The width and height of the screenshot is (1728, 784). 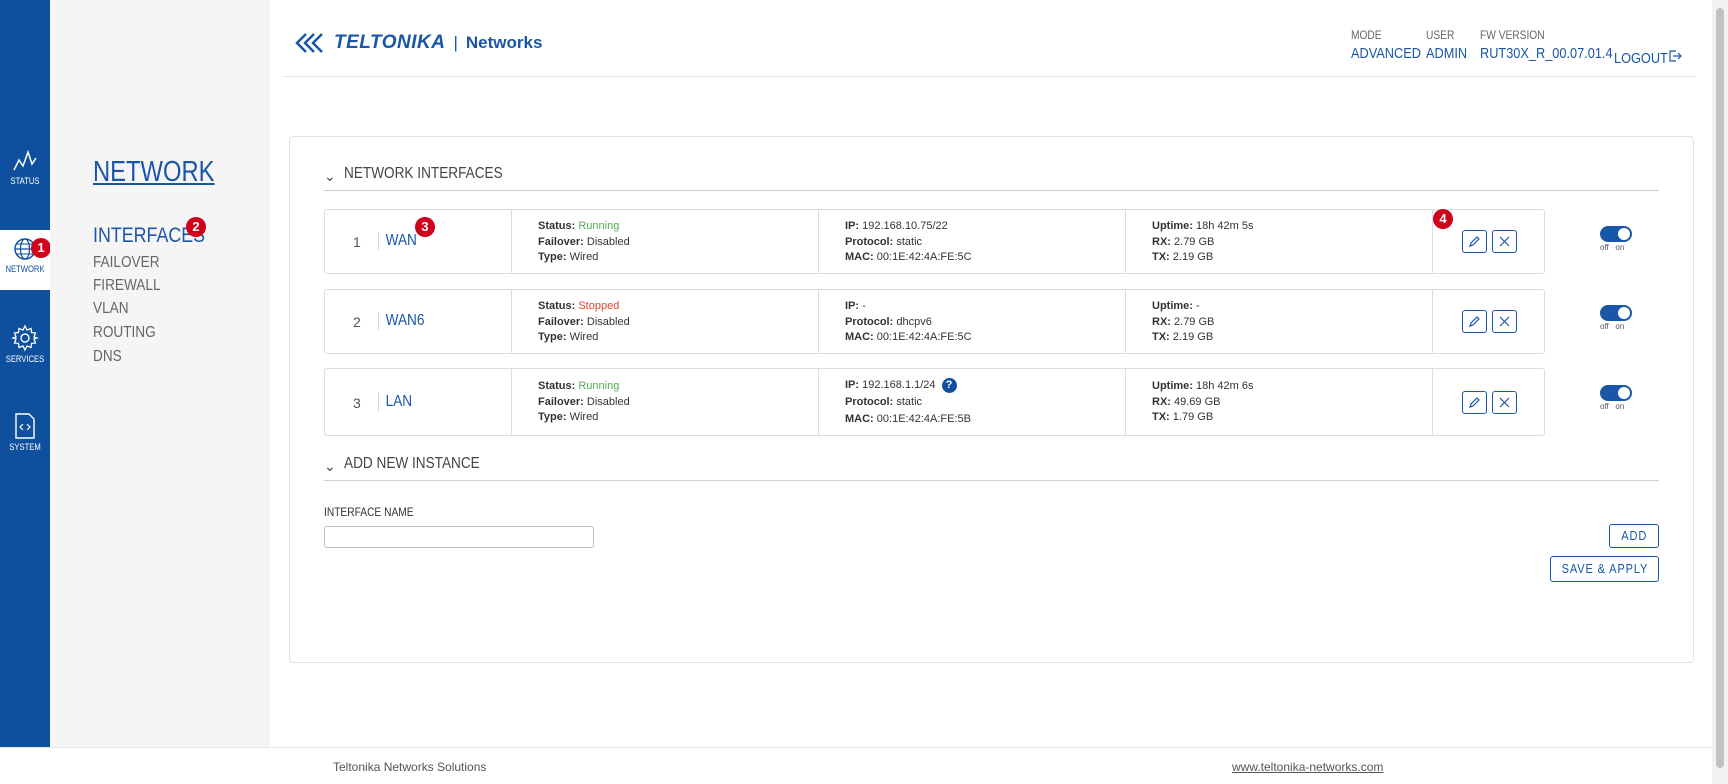 What do you see at coordinates (425, 227) in the screenshot?
I see `step-badge-3: 3` at bounding box center [425, 227].